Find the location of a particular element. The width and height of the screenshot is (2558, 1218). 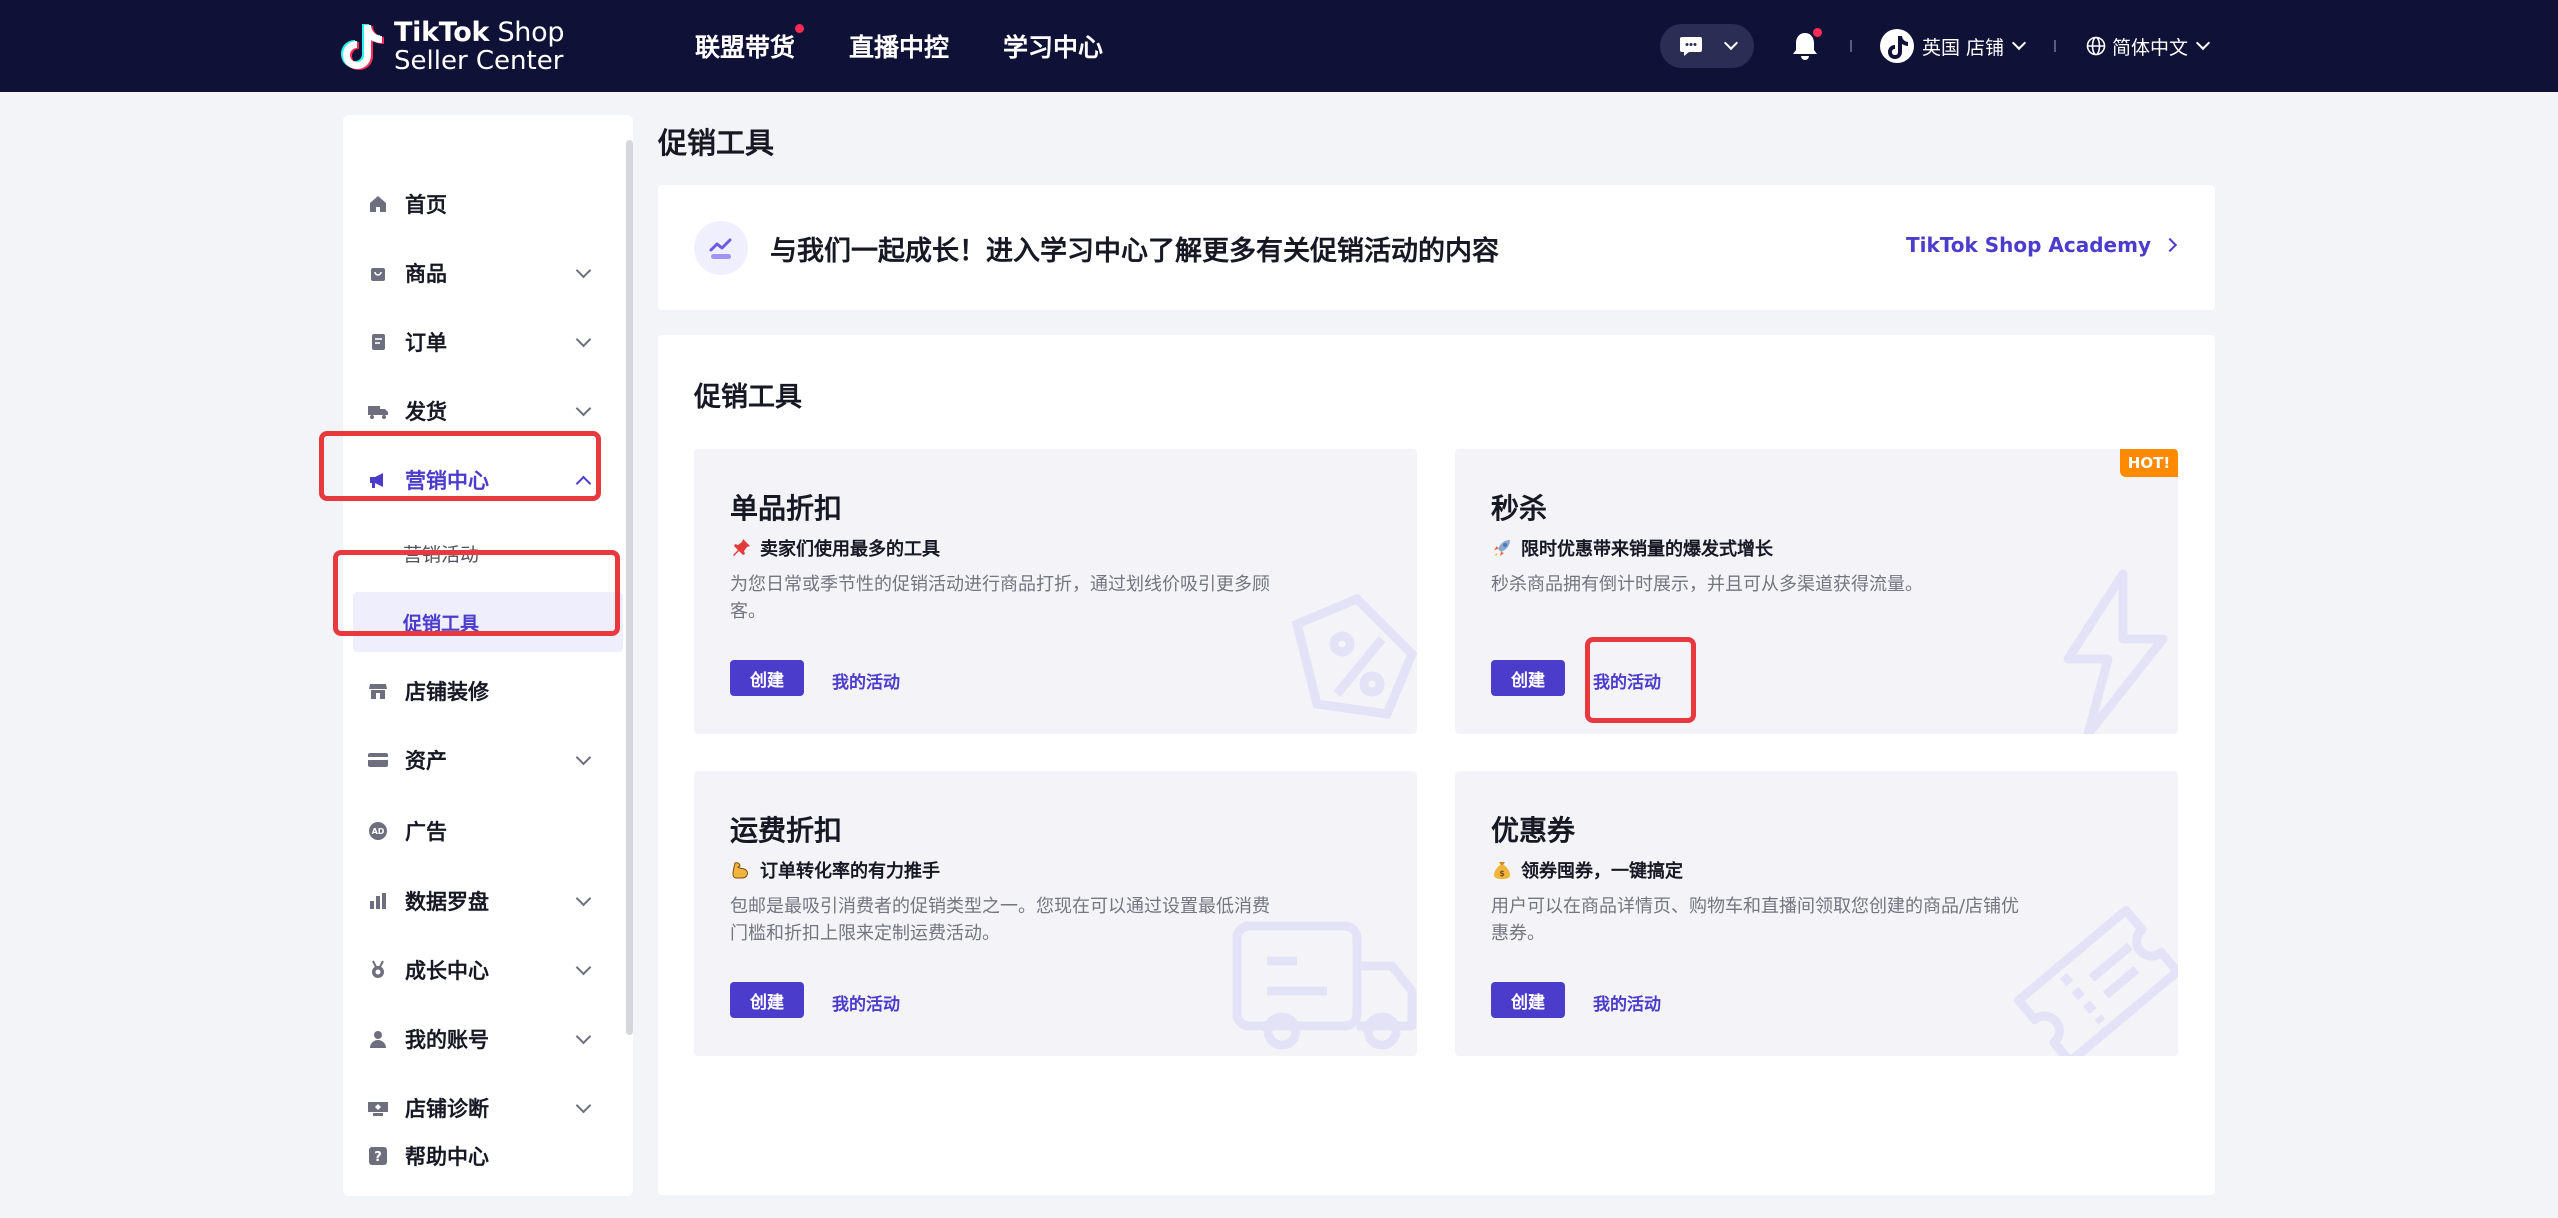

sidebar-item-shipping: 发货 is located at coordinates (488, 411).